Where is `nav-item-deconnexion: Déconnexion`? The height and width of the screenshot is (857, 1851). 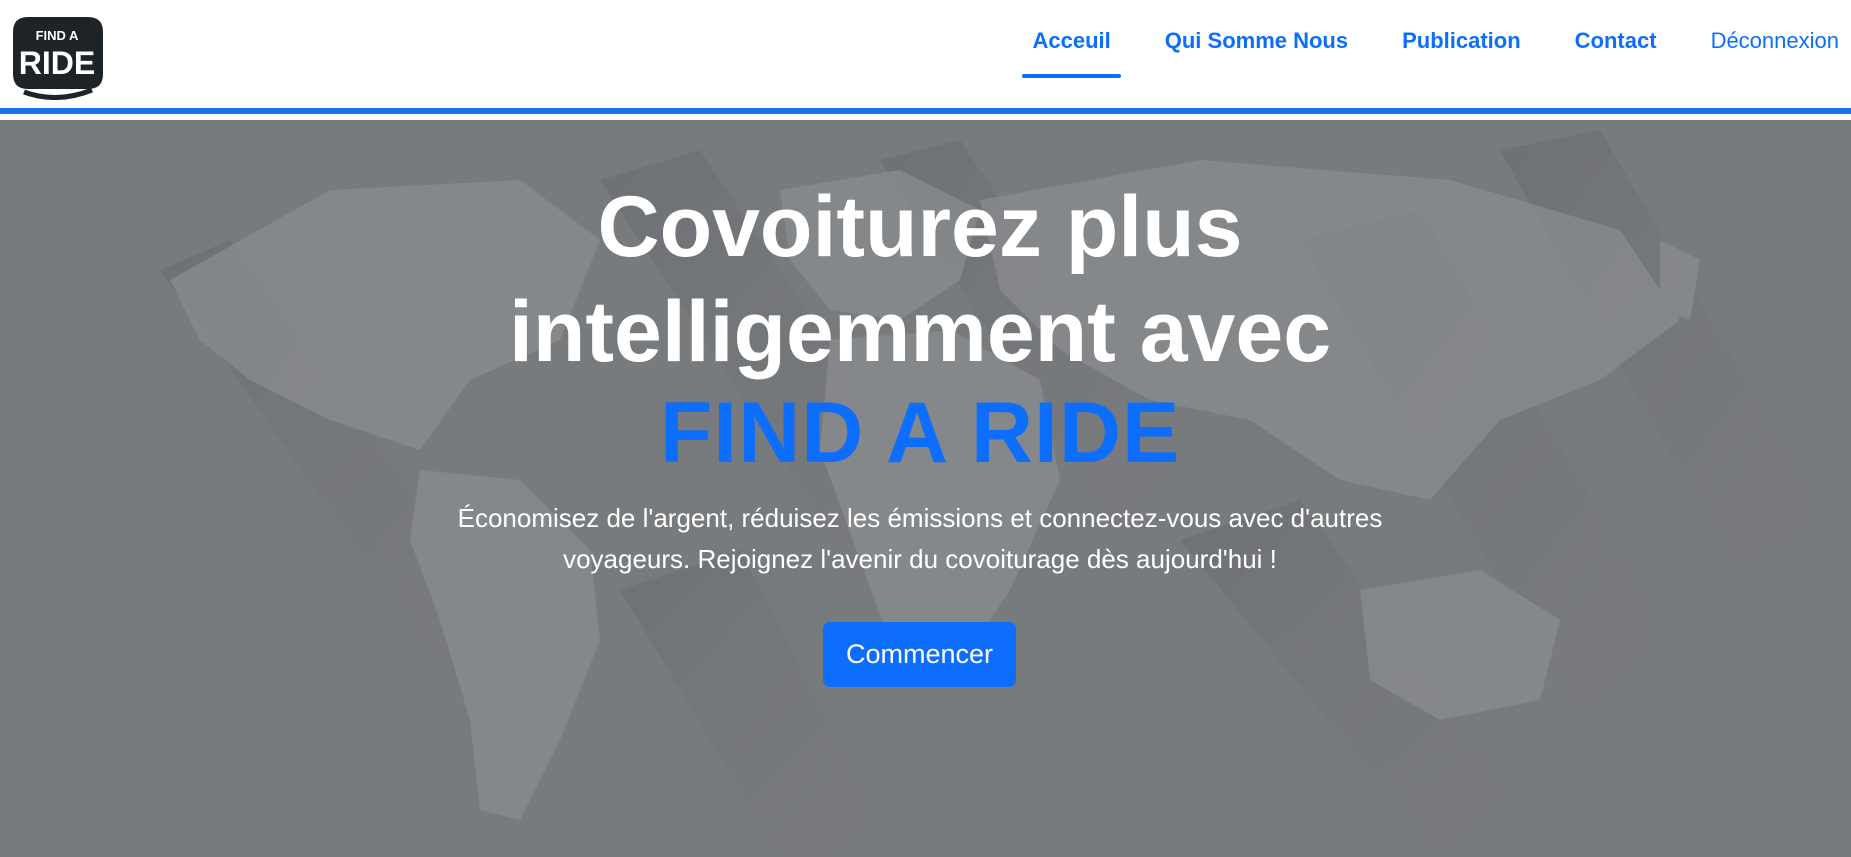 nav-item-deconnexion: Déconnexion is located at coordinates (1775, 39).